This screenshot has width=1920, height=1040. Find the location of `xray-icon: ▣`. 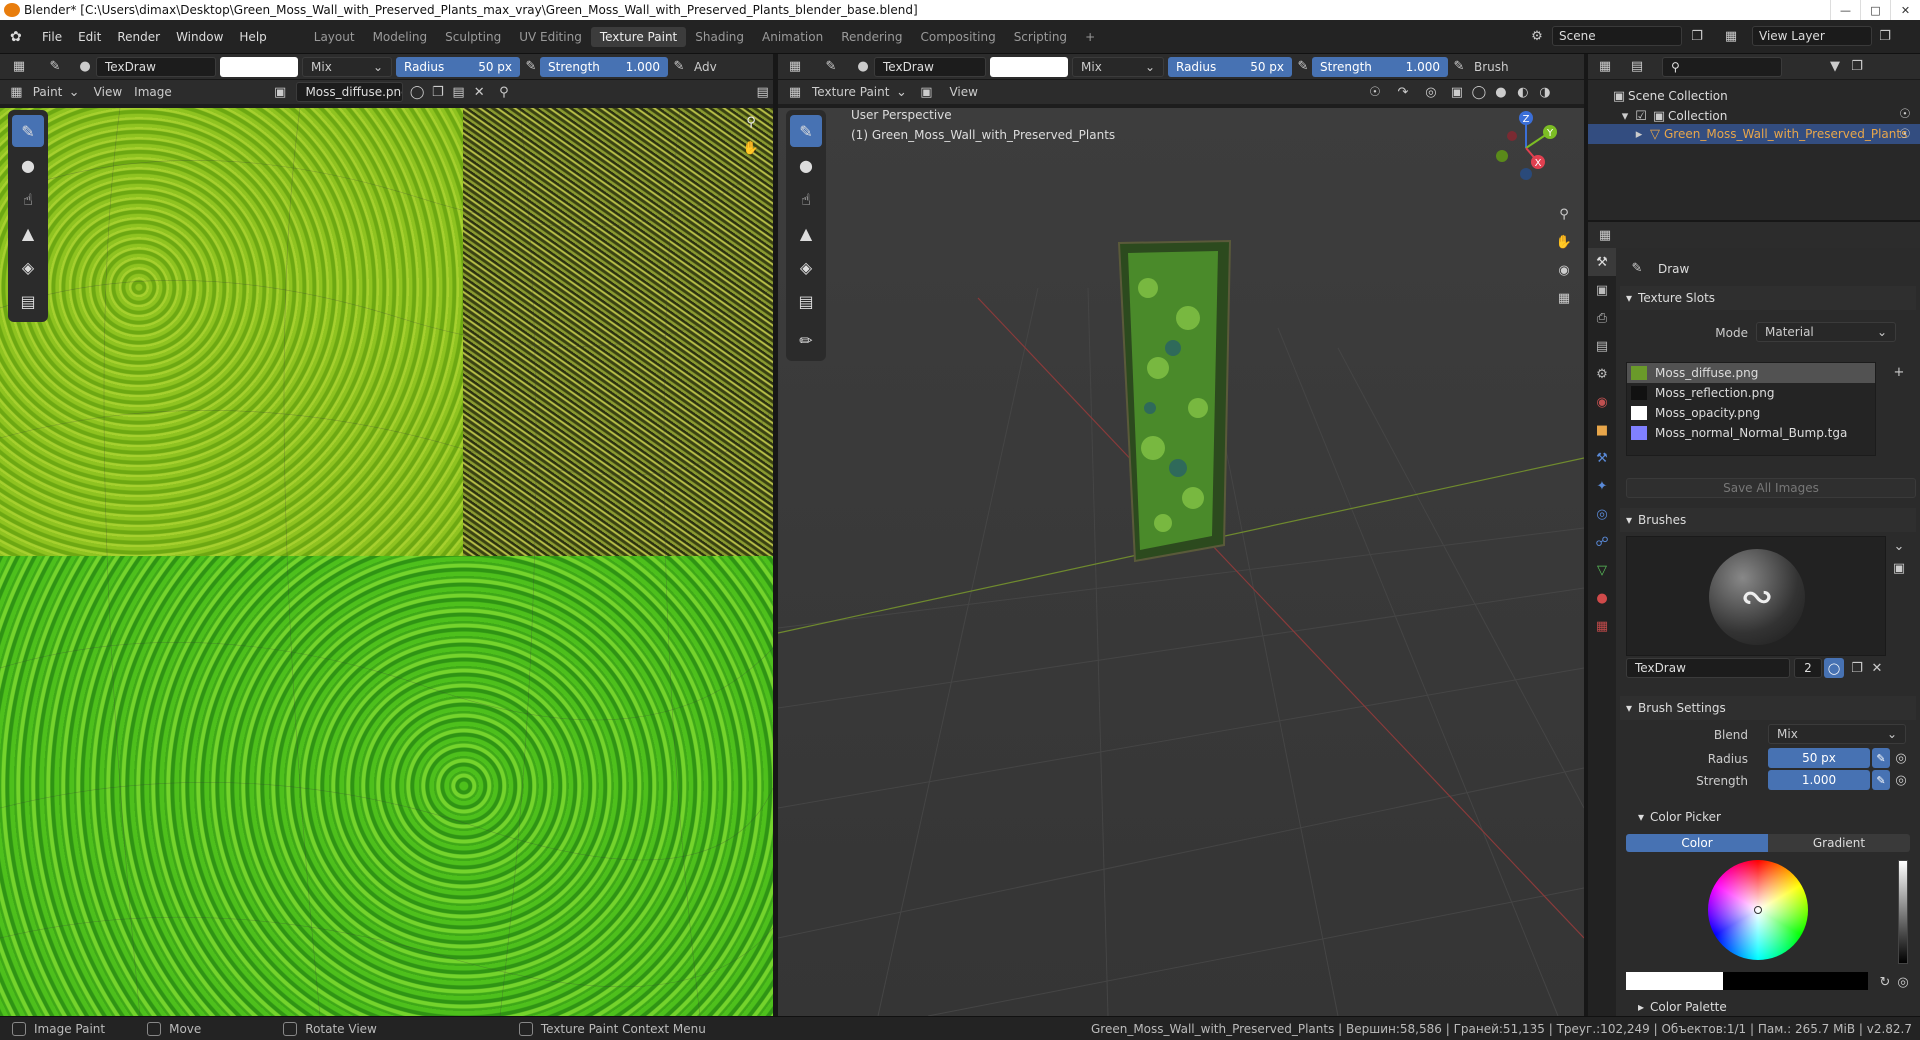

xray-icon: ▣ is located at coordinates (1457, 92).